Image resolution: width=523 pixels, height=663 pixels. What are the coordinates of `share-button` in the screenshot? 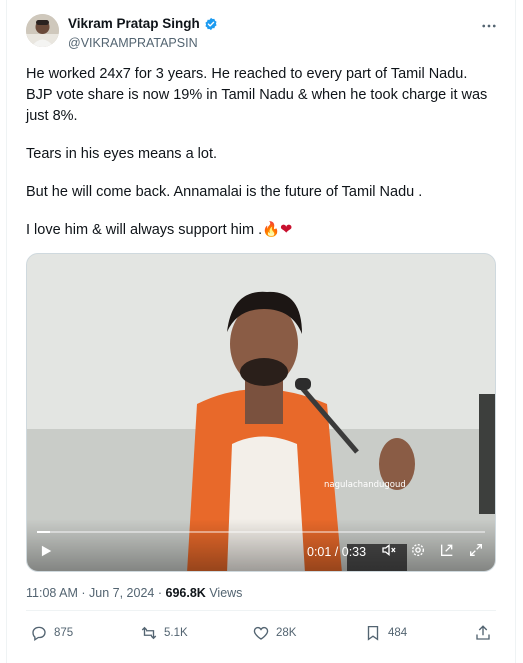 It's located at (483, 633).